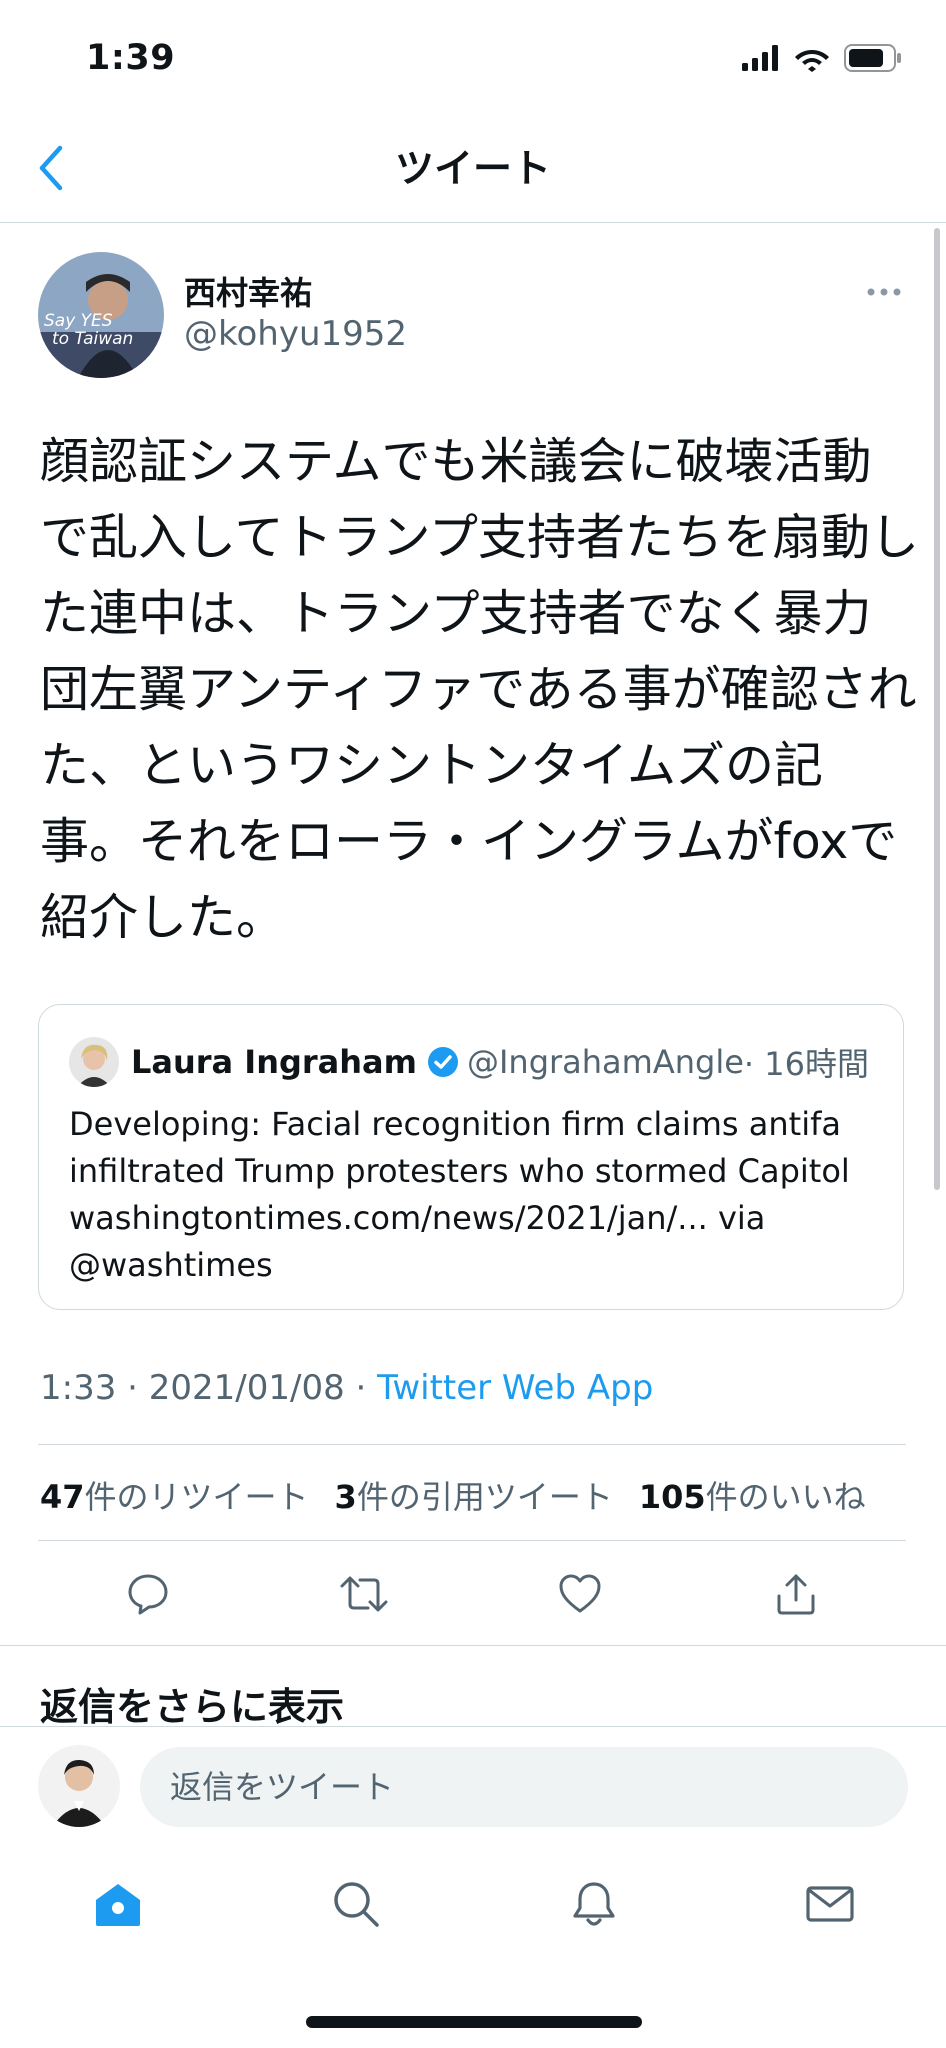 The image size is (946, 2048). I want to click on retweet-icon, so click(364, 1596).